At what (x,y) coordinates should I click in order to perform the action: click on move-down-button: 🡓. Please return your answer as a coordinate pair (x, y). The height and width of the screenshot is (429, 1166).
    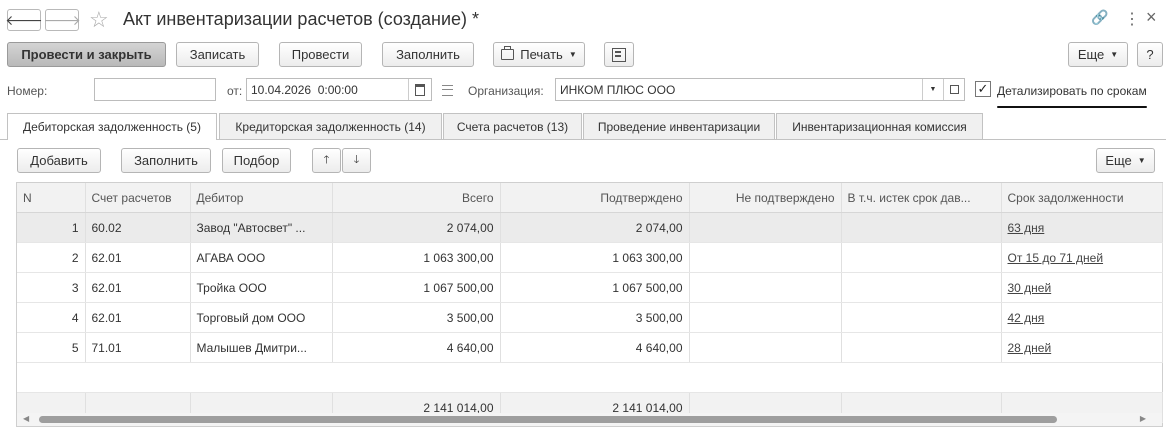
    Looking at the image, I should click on (356, 160).